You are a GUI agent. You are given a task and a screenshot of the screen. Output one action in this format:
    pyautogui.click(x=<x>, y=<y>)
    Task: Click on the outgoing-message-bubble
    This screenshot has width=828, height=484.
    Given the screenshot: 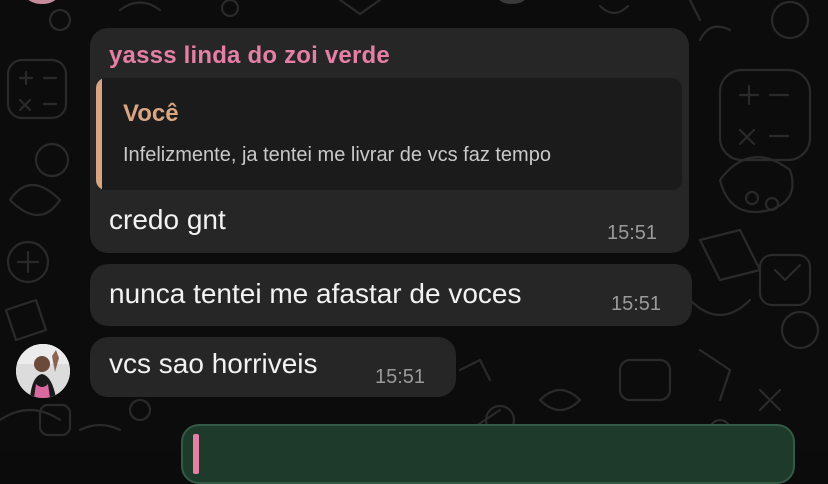 What is the action you would take?
    pyautogui.click(x=488, y=454)
    